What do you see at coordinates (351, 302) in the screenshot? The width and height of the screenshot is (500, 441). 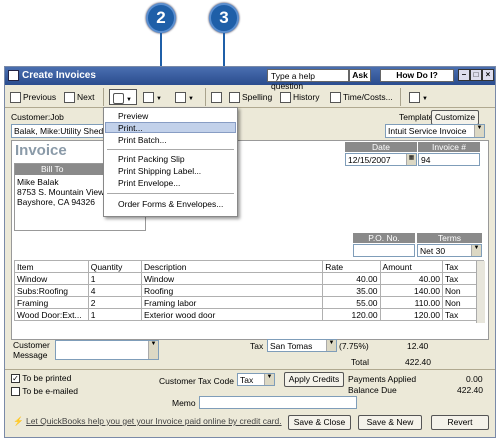 I see `rate-cell: 55.00` at bounding box center [351, 302].